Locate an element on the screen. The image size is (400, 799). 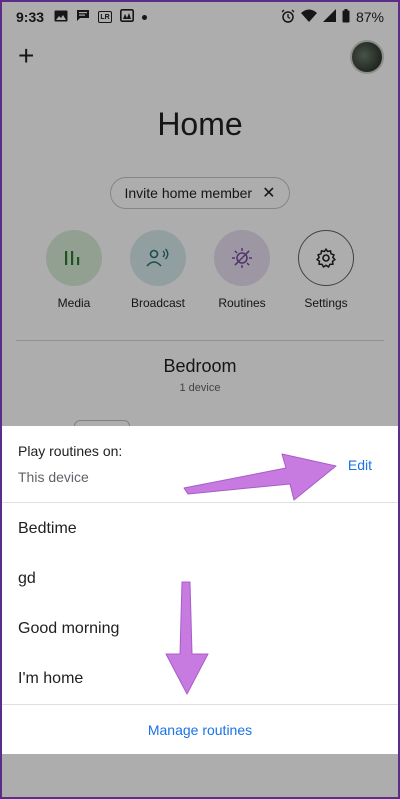
manage-routines-button: Manage routines is located at coordinates (200, 730).